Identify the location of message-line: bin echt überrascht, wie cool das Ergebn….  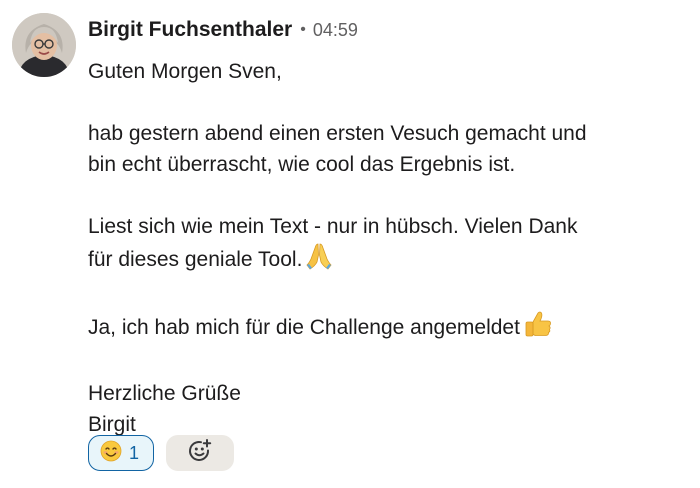
(302, 164).